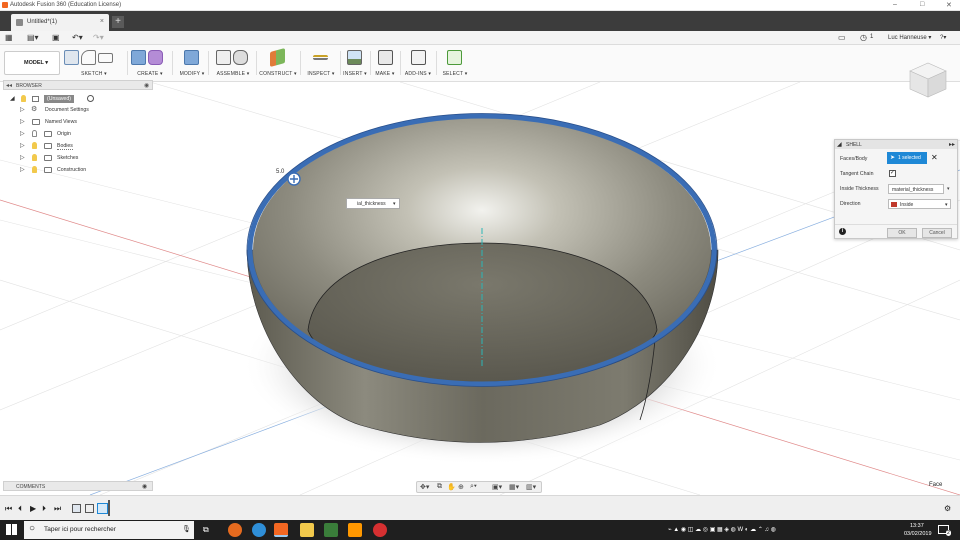 The image size is (960, 540). What do you see at coordinates (439, 487) in the screenshot?
I see `look-at-icon: ⧉` at bounding box center [439, 487].